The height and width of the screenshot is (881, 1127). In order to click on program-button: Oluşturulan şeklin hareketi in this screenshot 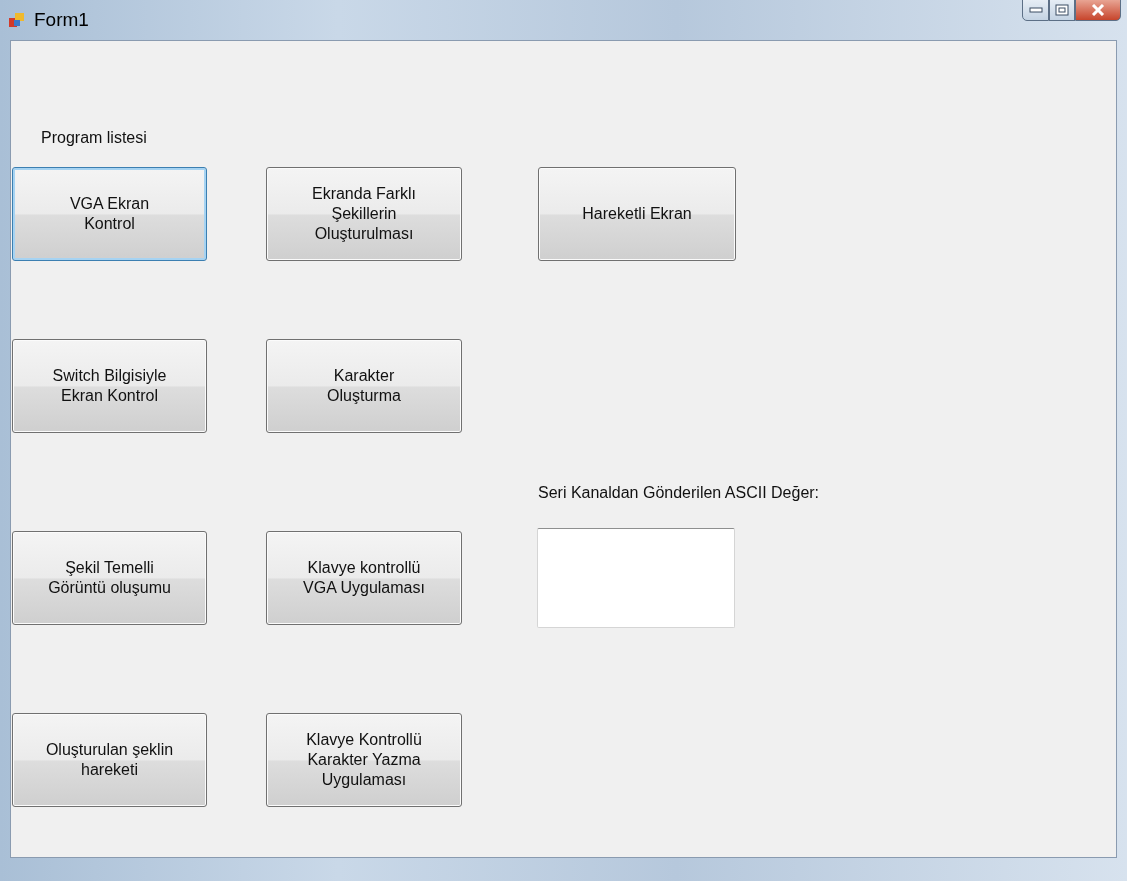, I will do `click(109, 760)`.